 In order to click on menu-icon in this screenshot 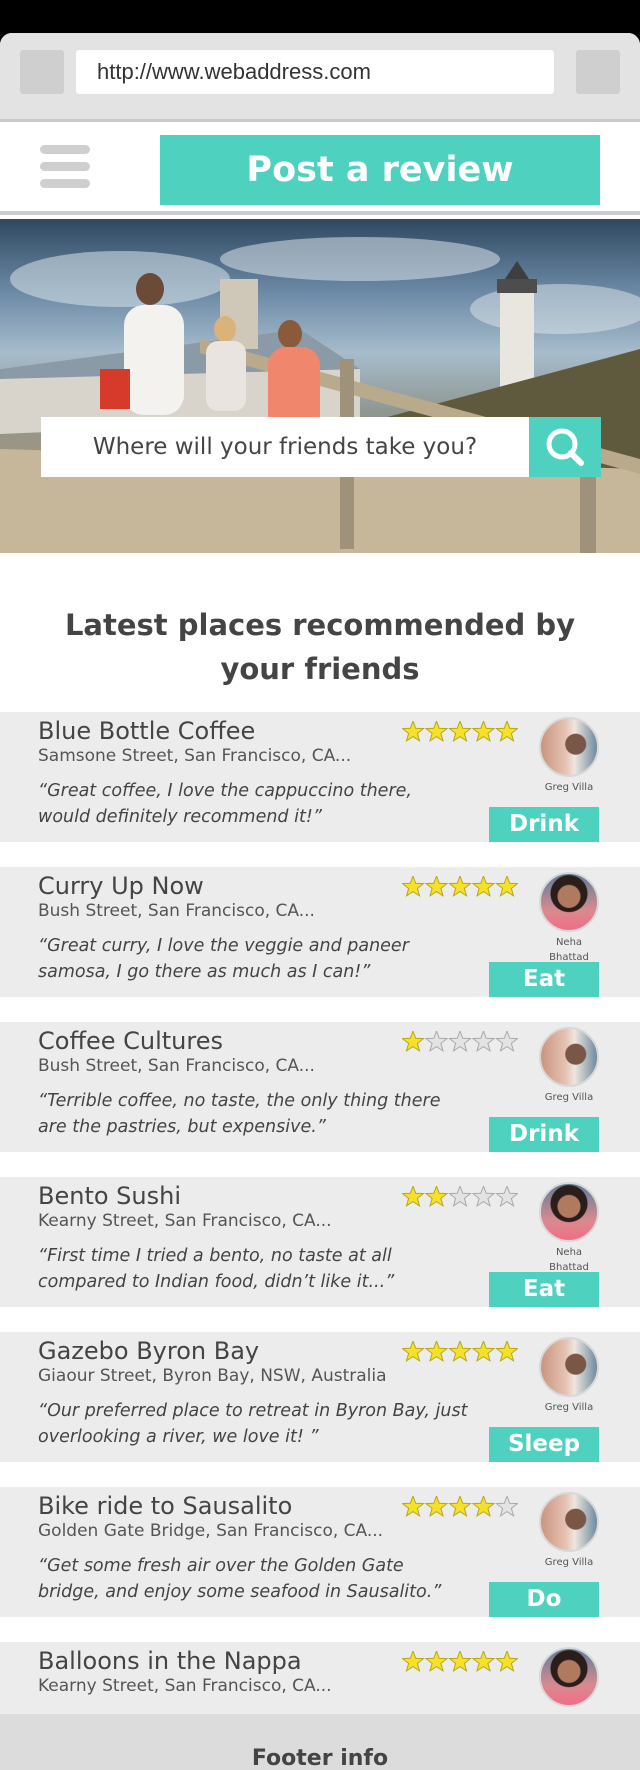, I will do `click(65, 171)`.